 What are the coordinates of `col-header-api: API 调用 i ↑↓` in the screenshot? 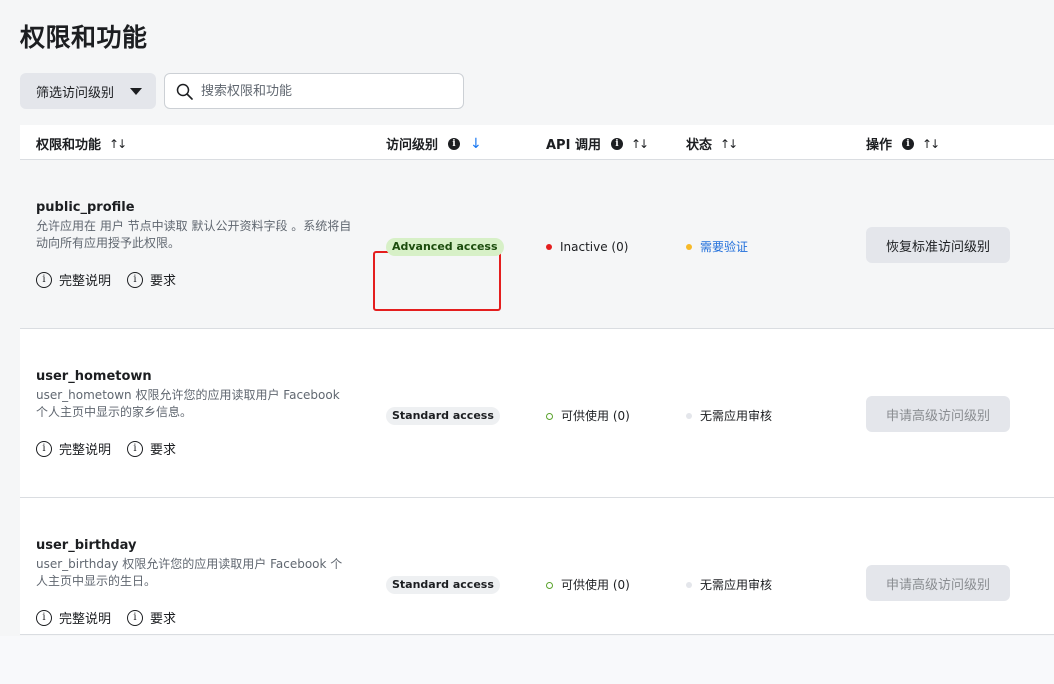 It's located at (597, 144).